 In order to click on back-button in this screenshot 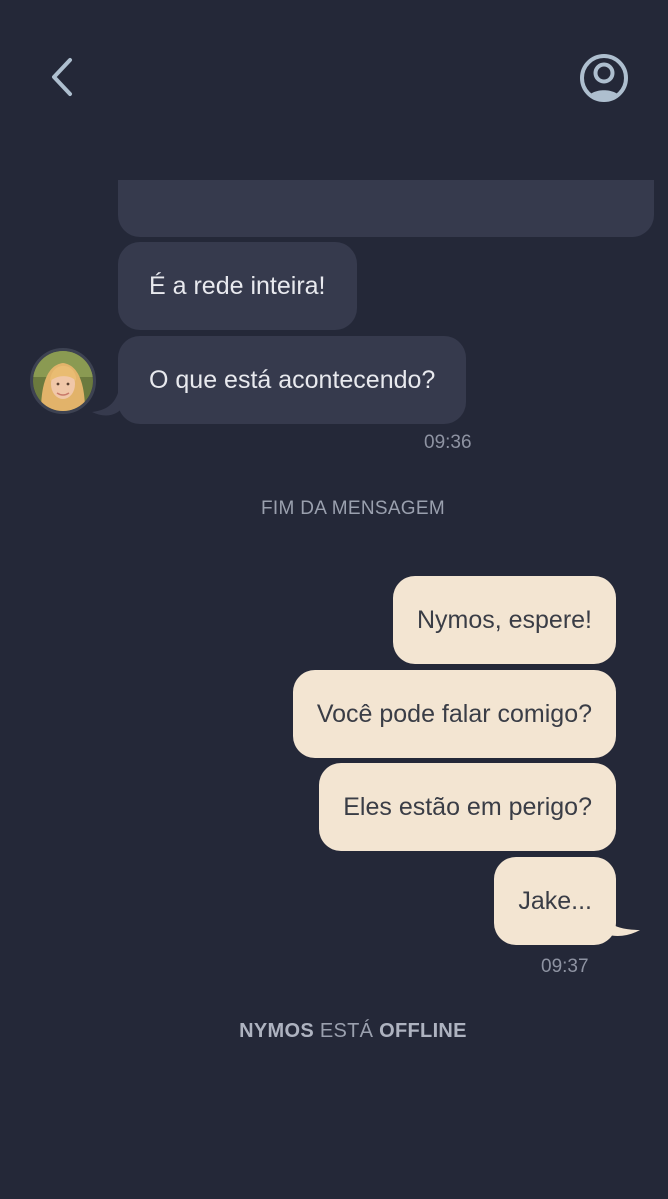, I will do `click(64, 77)`.